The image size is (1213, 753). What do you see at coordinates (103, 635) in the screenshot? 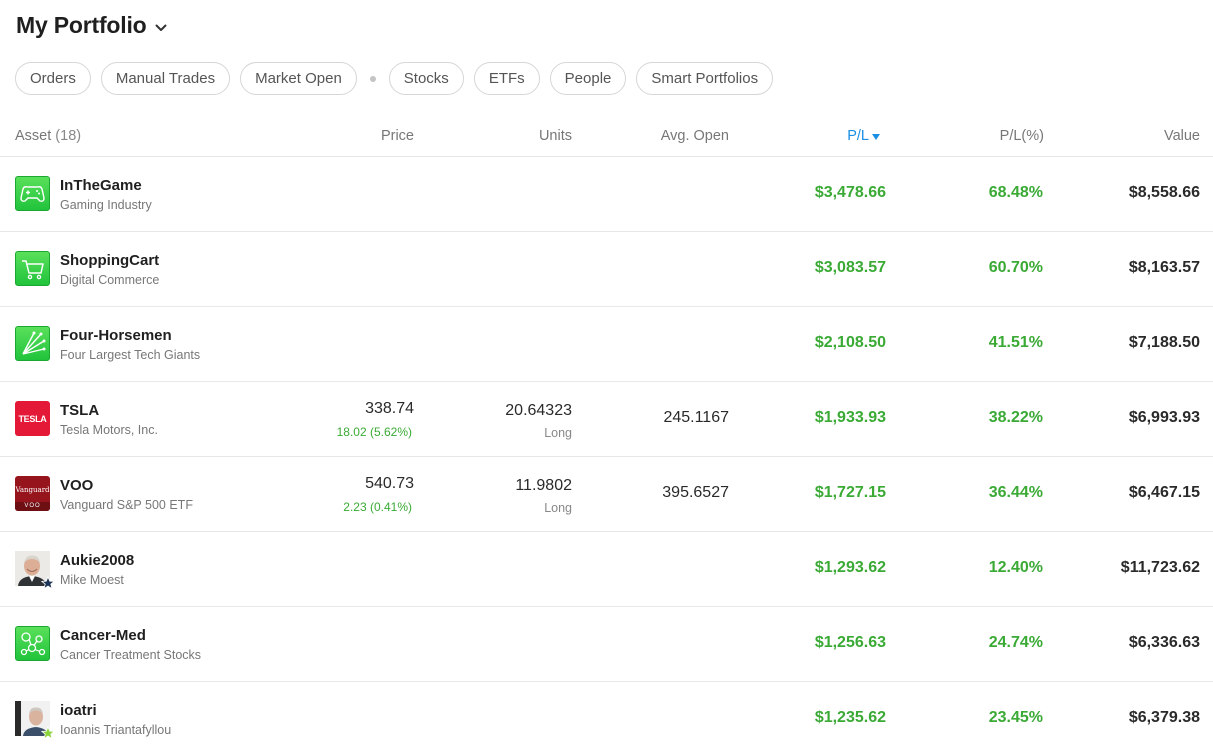
I see `asset-name: Cancer-Med` at bounding box center [103, 635].